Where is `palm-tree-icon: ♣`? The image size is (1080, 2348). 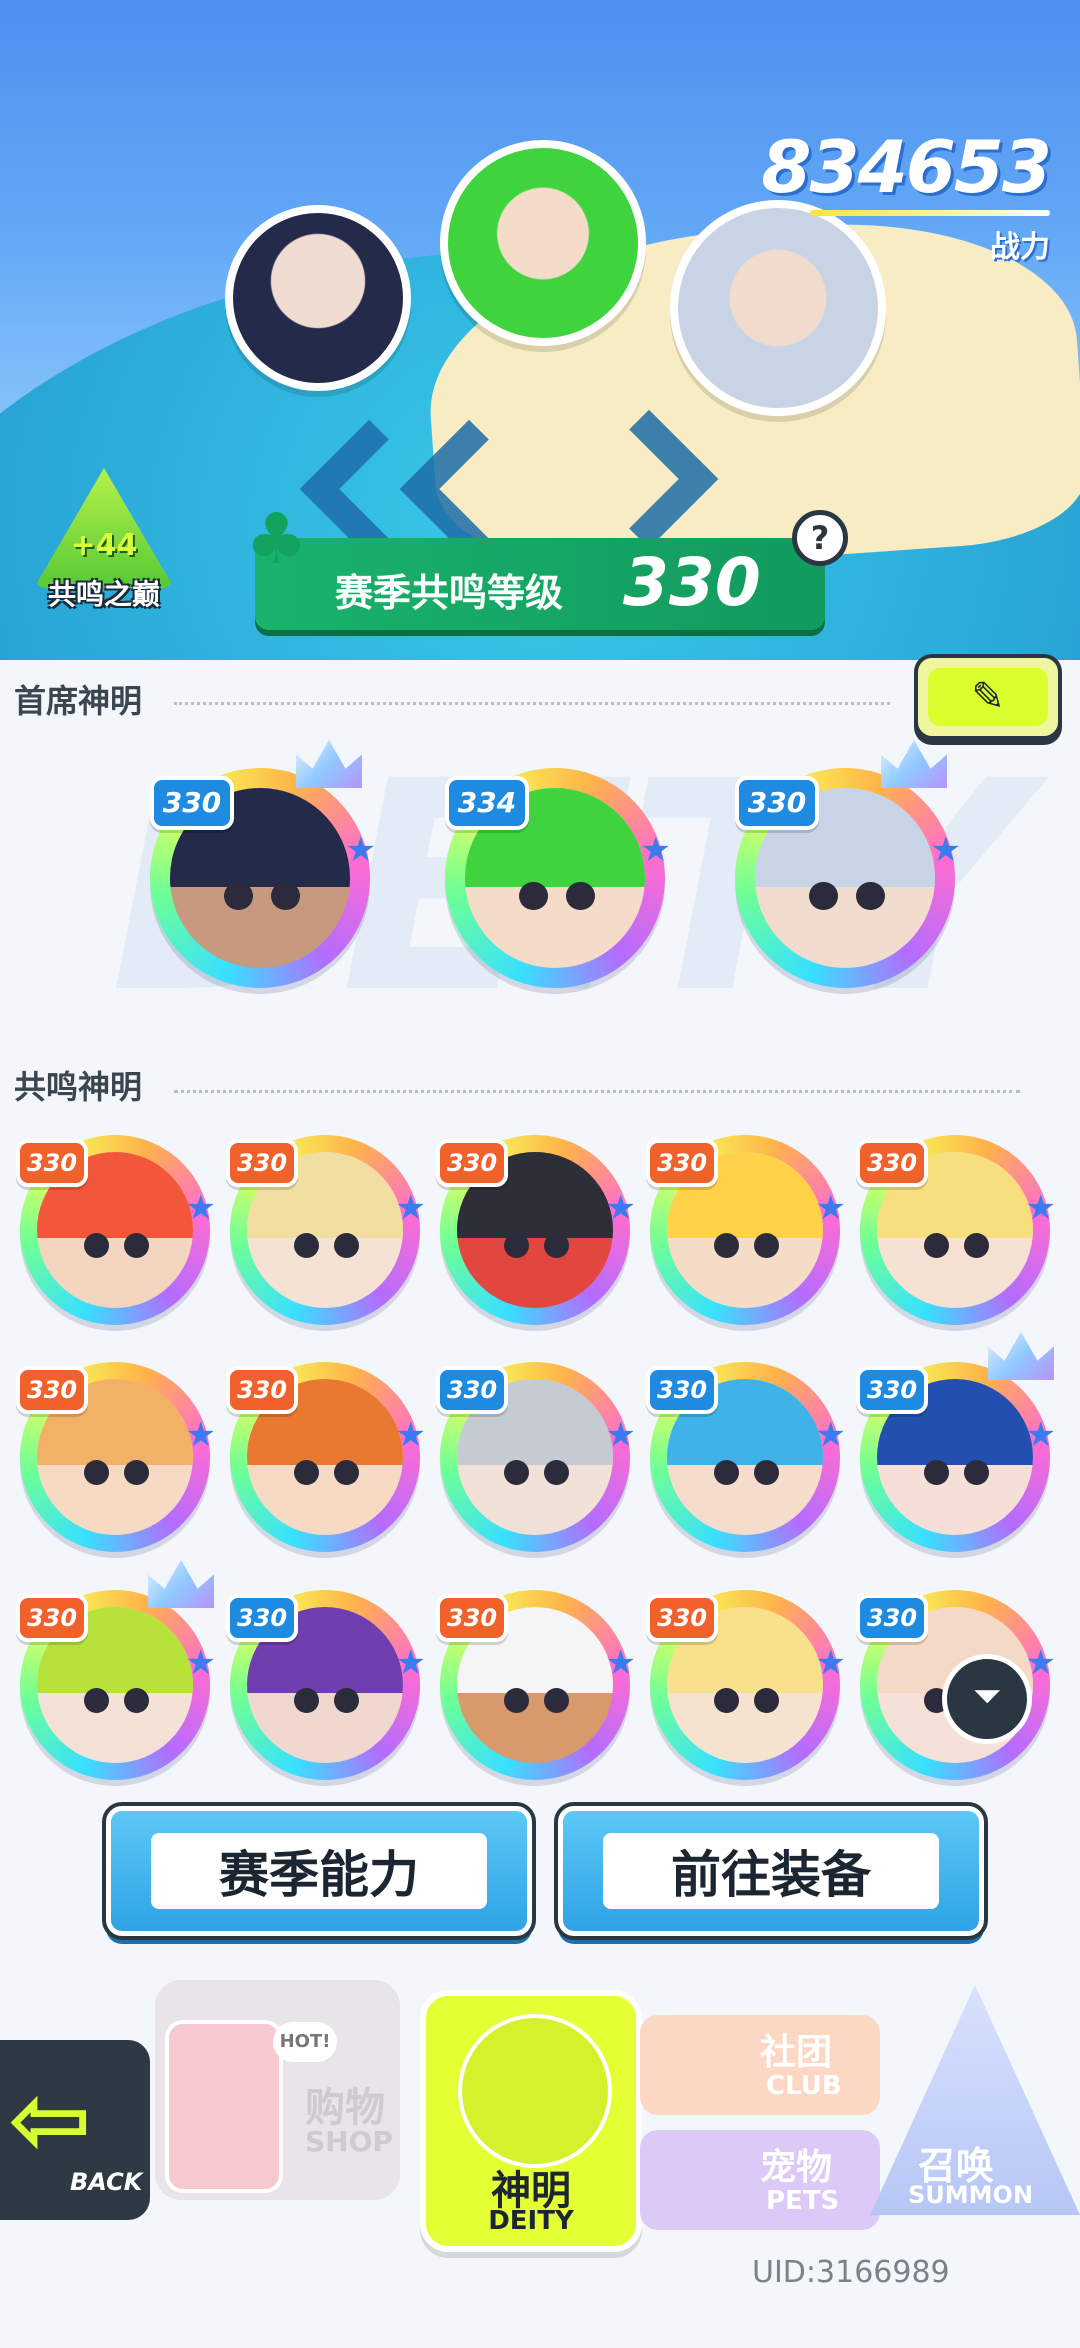
palm-tree-icon: ♣ is located at coordinates (276, 539).